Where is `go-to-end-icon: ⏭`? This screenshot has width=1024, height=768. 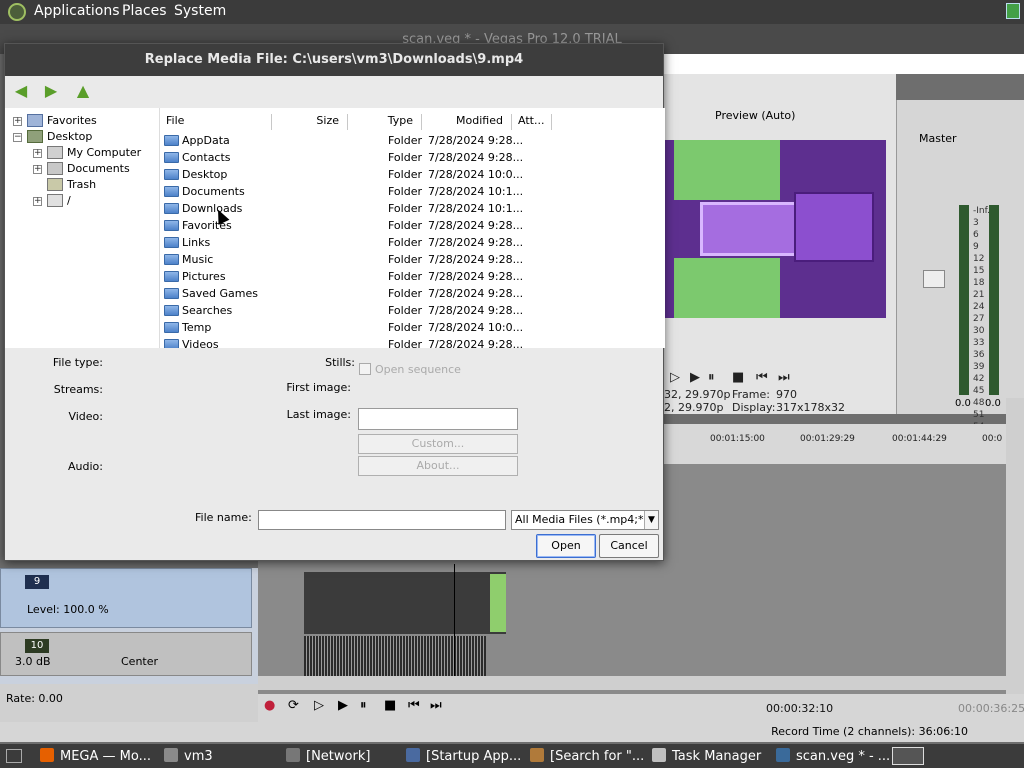 go-to-end-icon: ⏭ is located at coordinates (436, 705).